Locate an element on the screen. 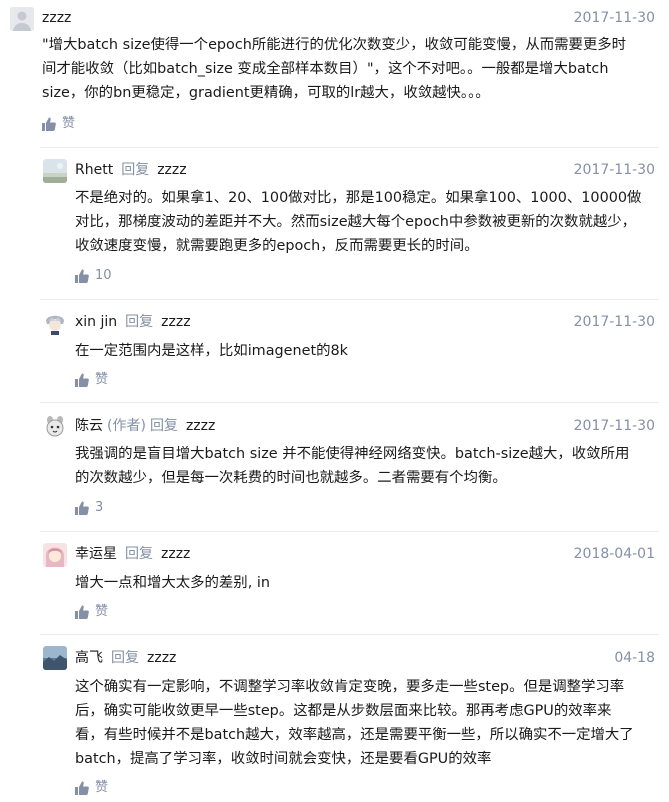 This screenshot has width=669, height=802. comment-header: zzzz is located at coordinates (56, 18).